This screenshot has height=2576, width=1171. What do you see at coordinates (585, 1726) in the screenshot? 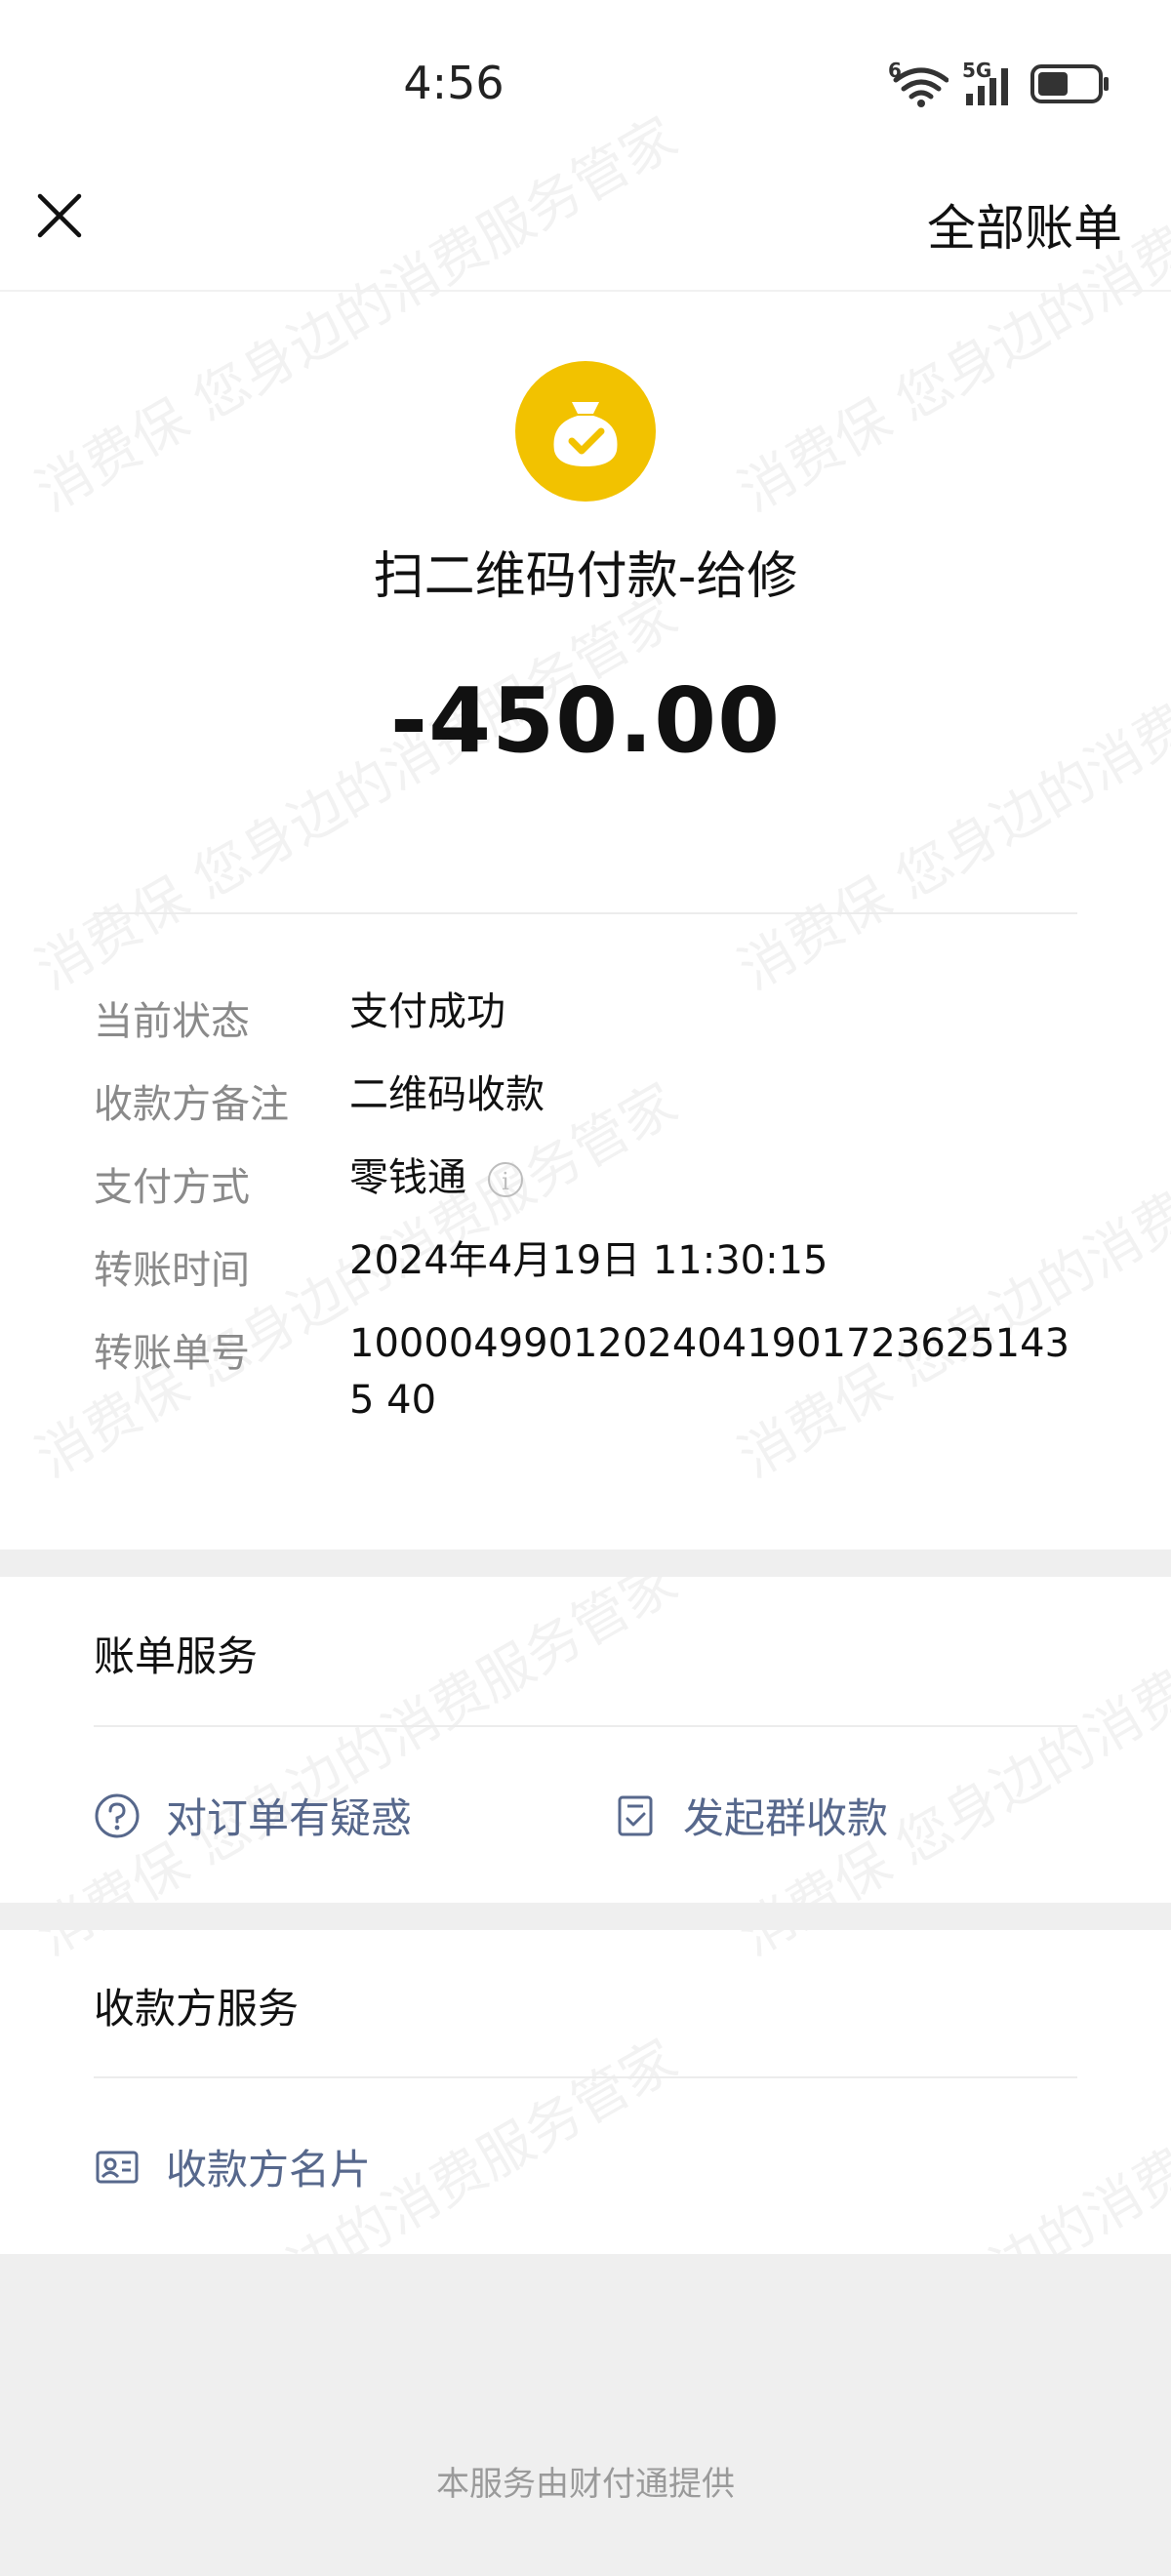
I see `bill-service-divider` at bounding box center [585, 1726].